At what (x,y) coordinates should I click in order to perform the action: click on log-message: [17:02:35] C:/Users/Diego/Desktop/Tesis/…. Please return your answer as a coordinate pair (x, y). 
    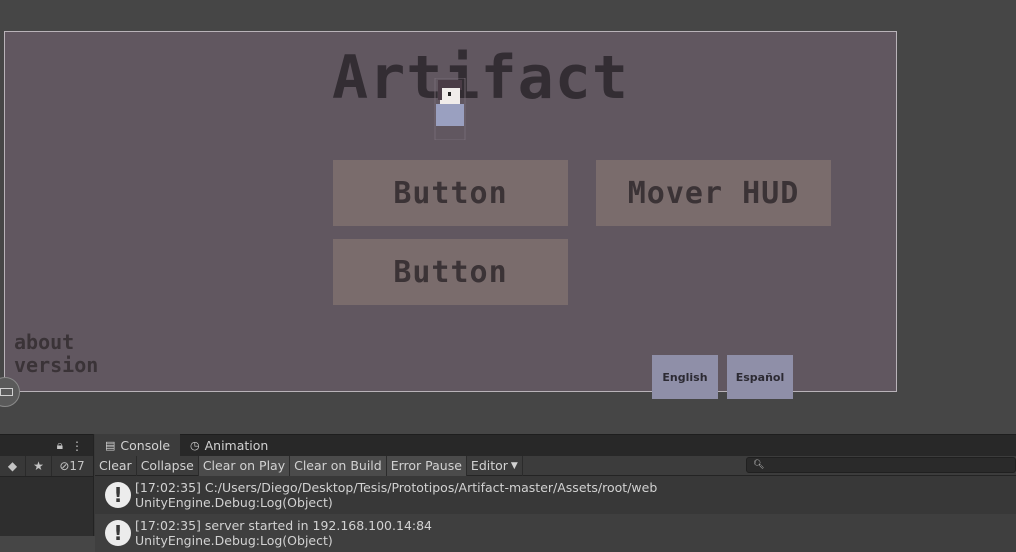
    Looking at the image, I should click on (396, 487).